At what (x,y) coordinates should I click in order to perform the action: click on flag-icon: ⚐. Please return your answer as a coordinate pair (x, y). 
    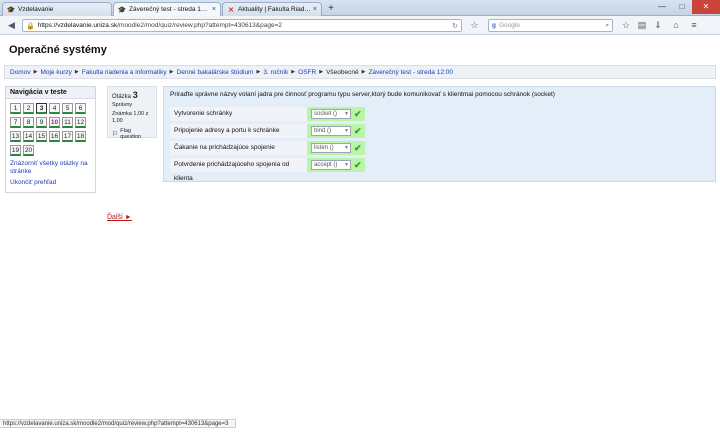
    Looking at the image, I should click on (115, 134).